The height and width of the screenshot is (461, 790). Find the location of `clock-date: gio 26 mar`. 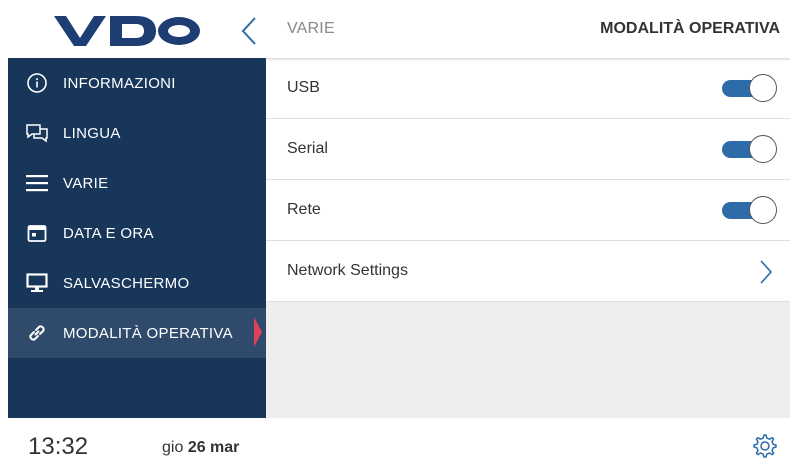

clock-date: gio 26 mar is located at coordinates (200, 448).